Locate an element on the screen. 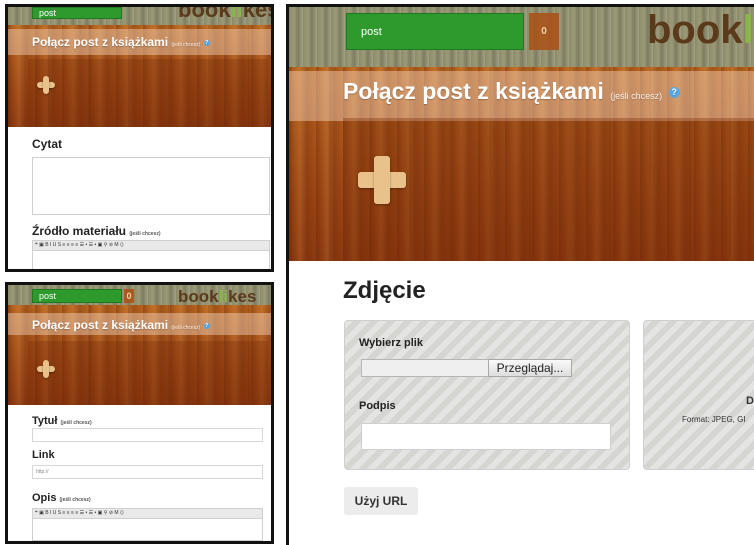 The width and height of the screenshot is (754, 545). source-label: Źródło materiału (jeśli chcesz) is located at coordinates (96, 231).